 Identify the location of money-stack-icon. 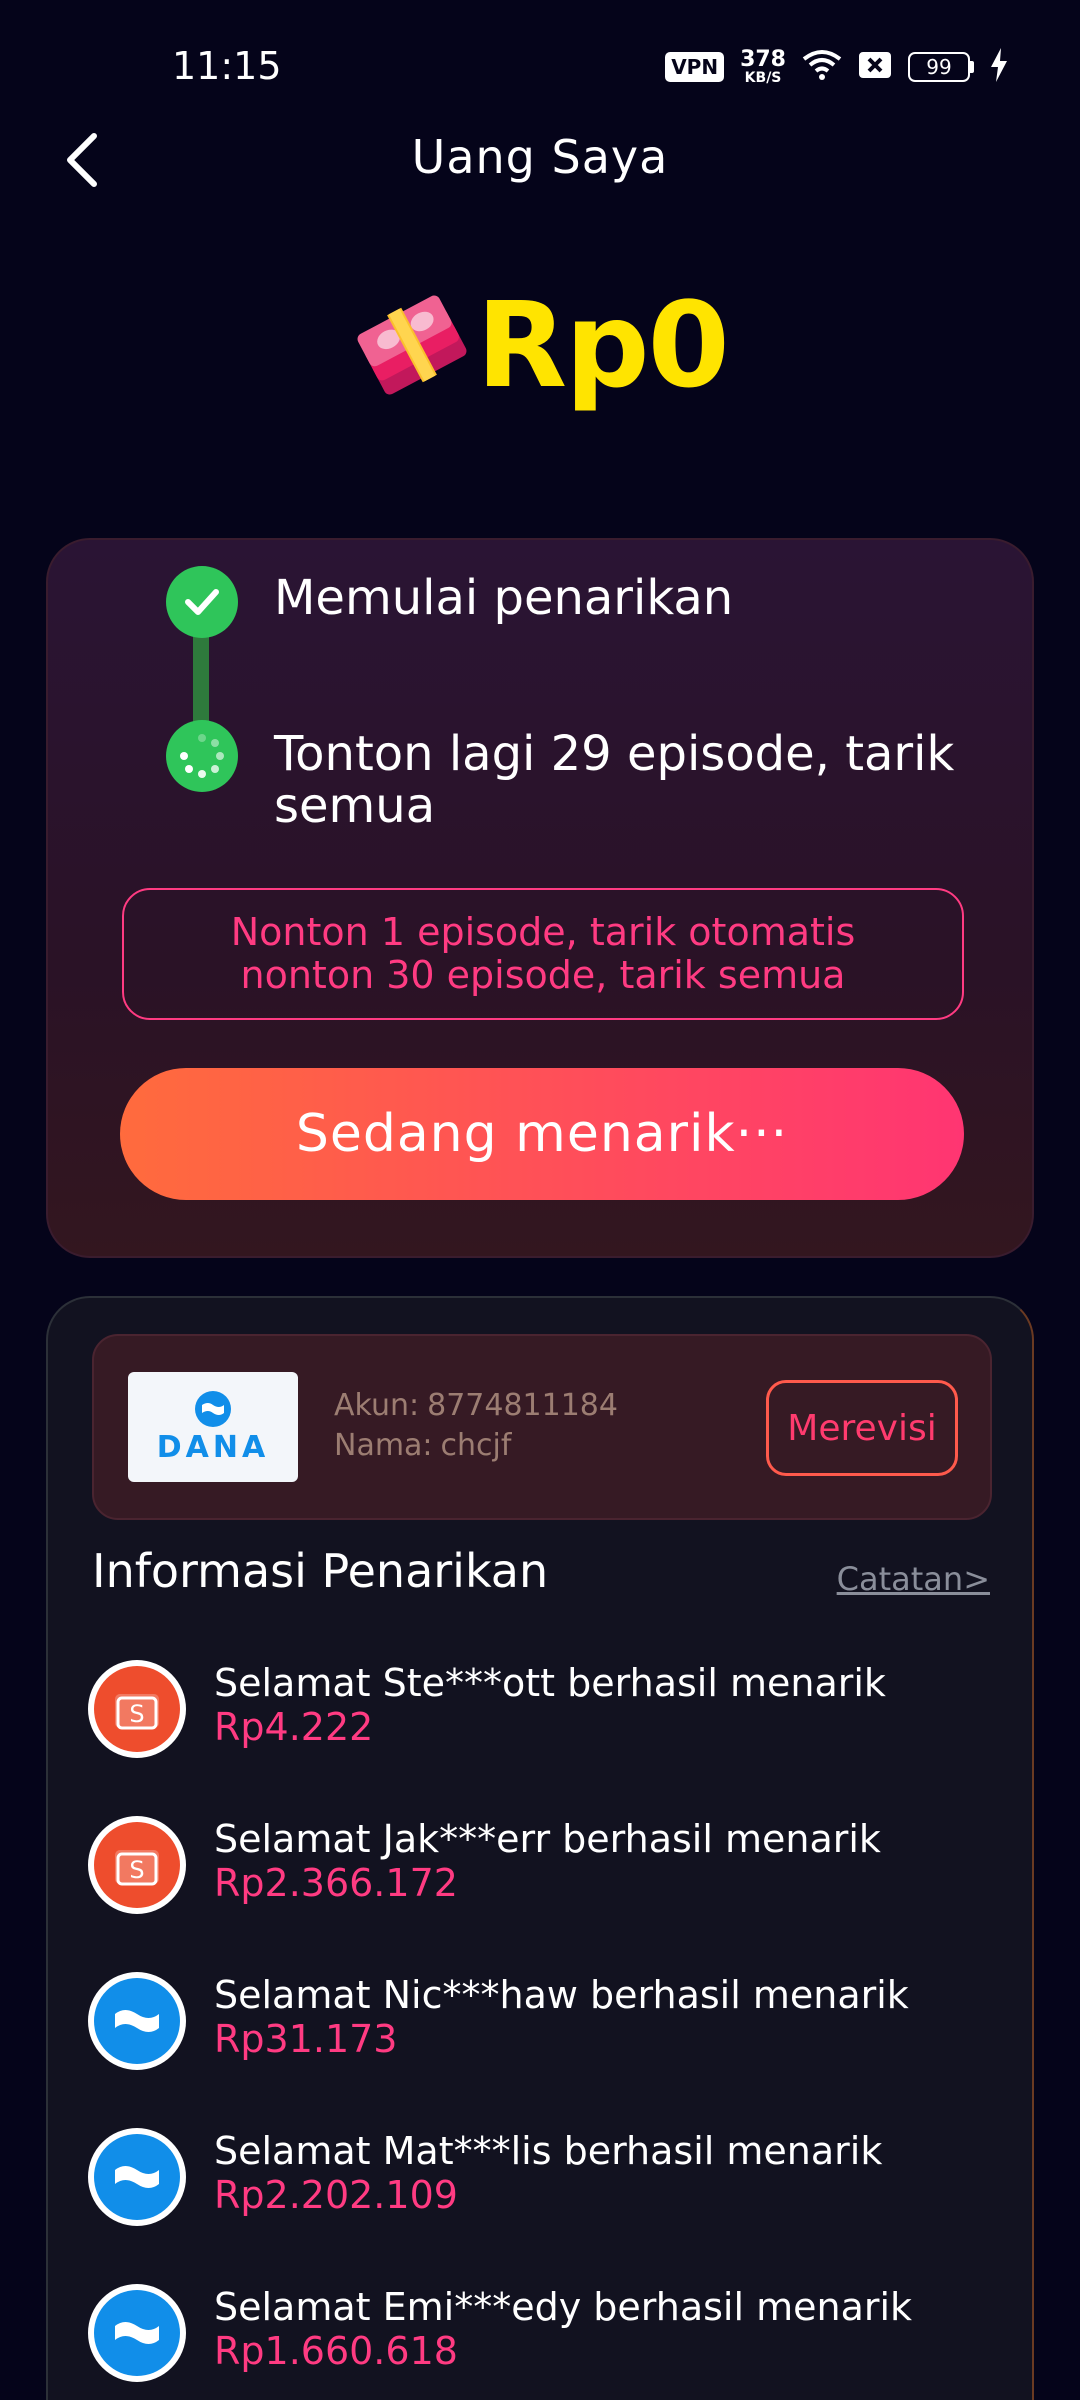
(412, 345).